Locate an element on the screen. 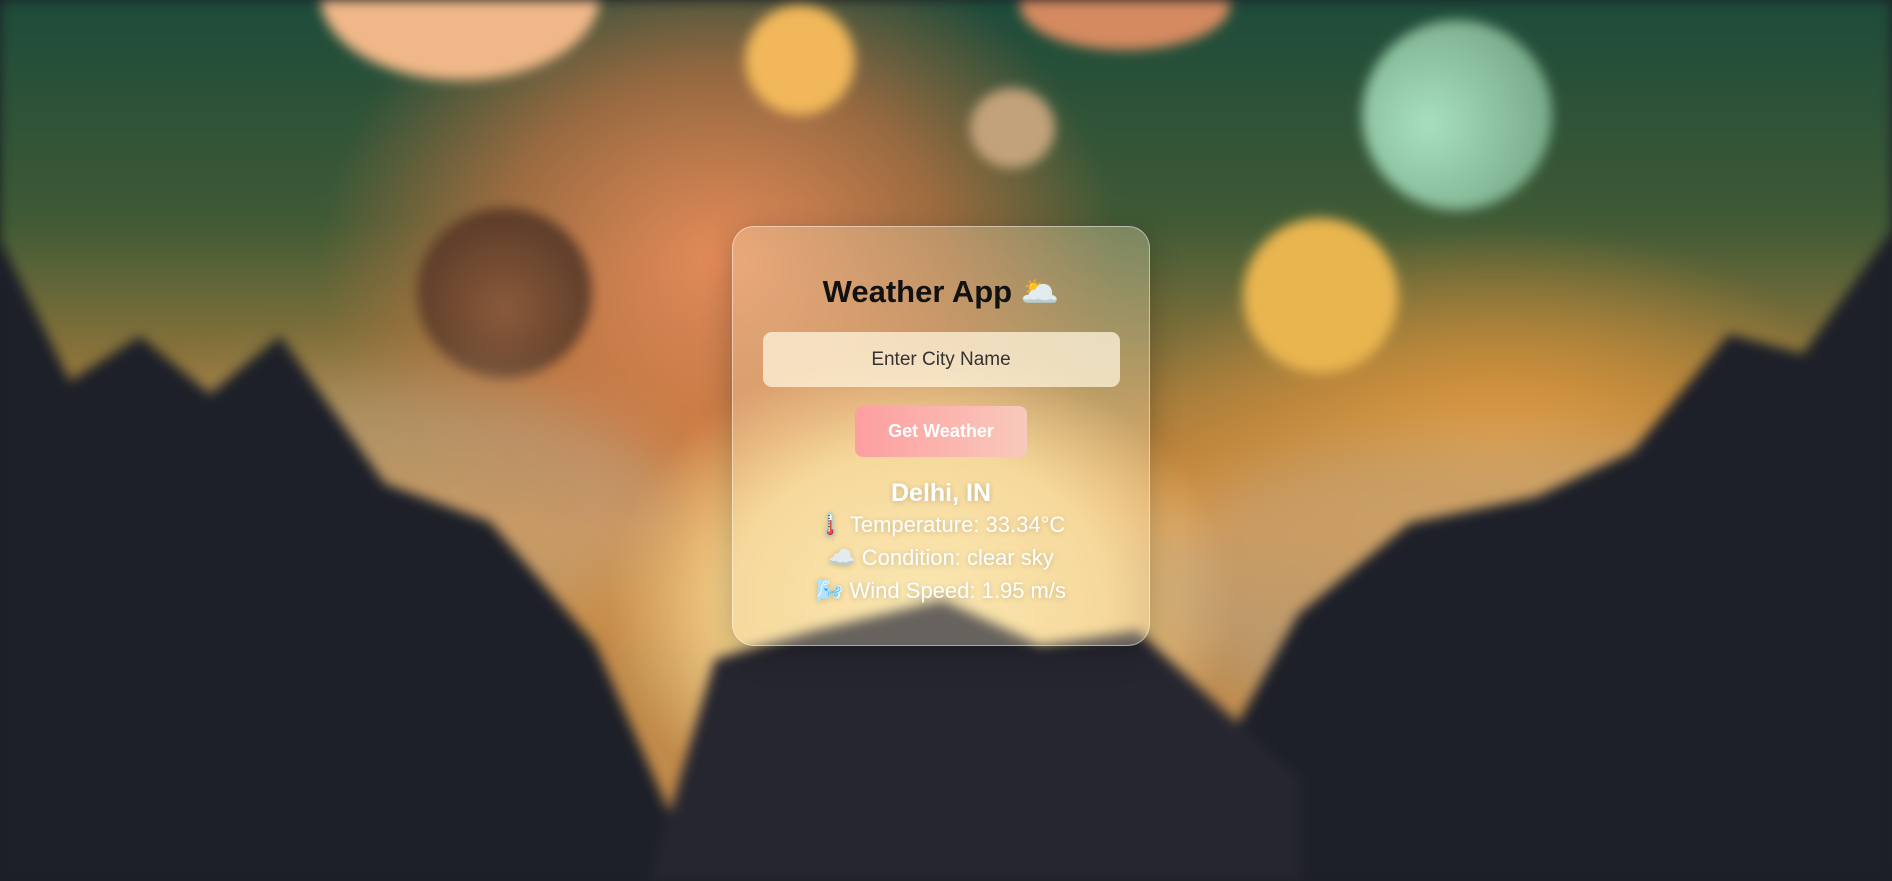 This screenshot has height=881, width=1892. temperature-row: 🌡️ Temperature: 33.34°C is located at coordinates (941, 524).